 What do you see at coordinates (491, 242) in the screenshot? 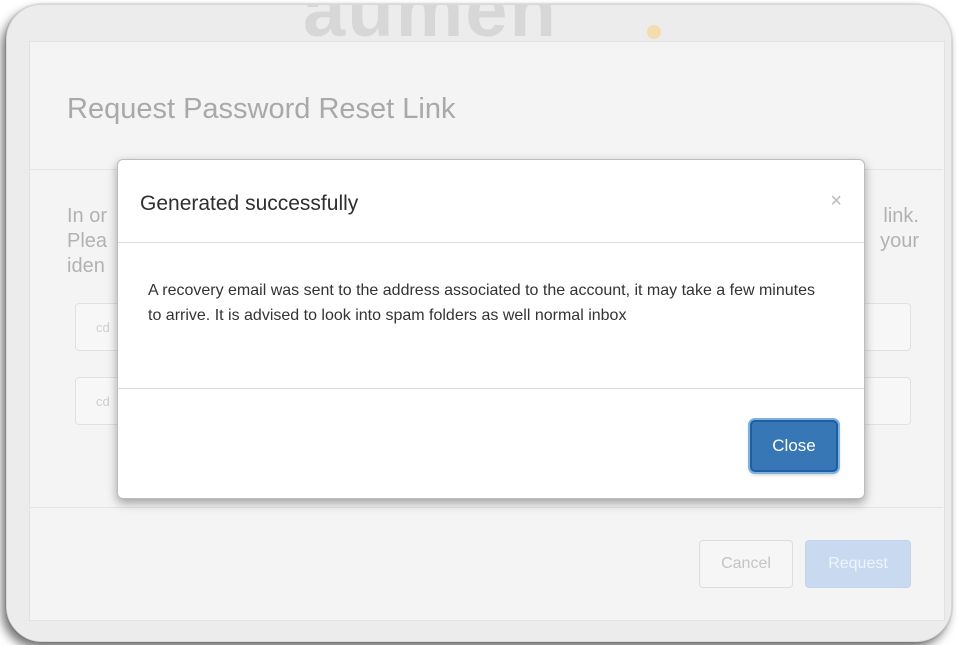
I see `modal-header-divider` at bounding box center [491, 242].